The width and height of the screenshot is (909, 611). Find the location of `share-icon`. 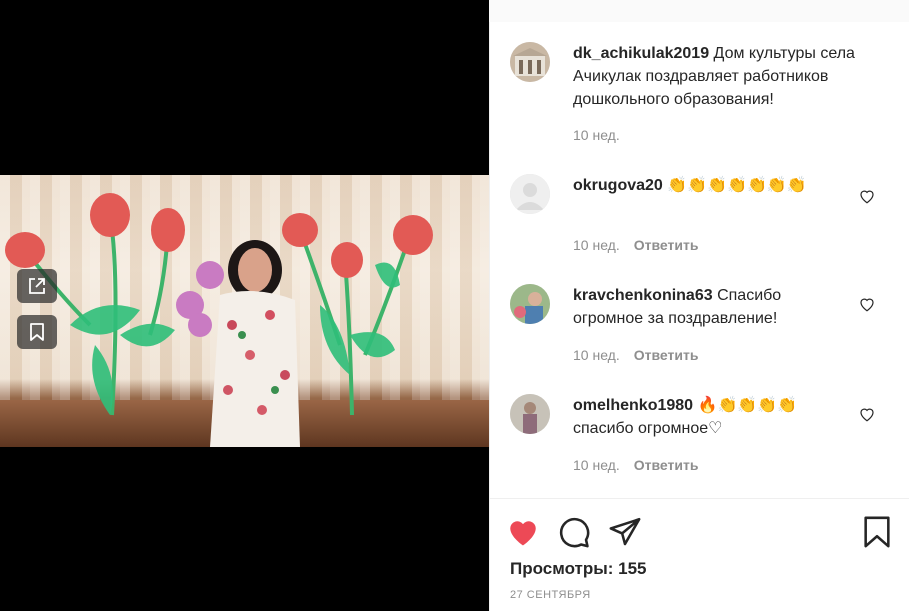

share-icon is located at coordinates (625, 532).